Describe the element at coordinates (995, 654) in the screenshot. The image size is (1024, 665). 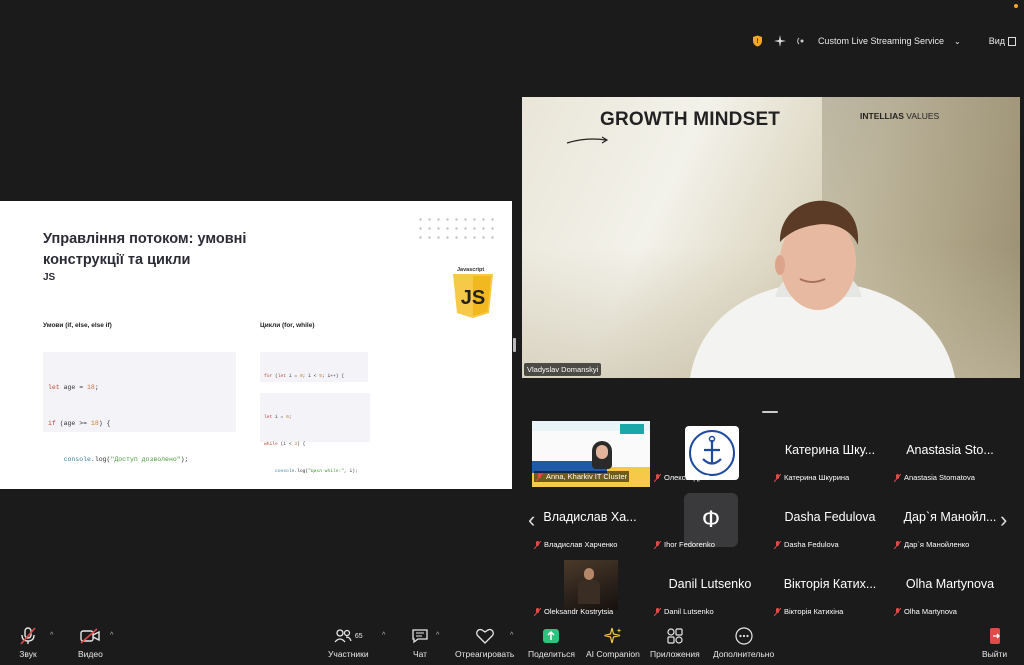
I see `leave-label: Выйти` at that location.